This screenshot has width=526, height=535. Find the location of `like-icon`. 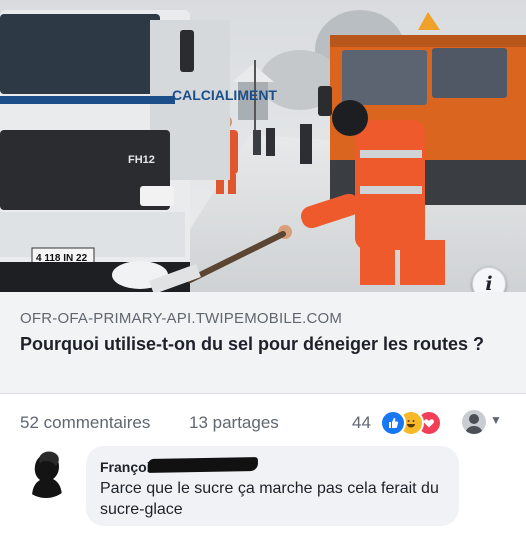

like-icon is located at coordinates (393, 423).